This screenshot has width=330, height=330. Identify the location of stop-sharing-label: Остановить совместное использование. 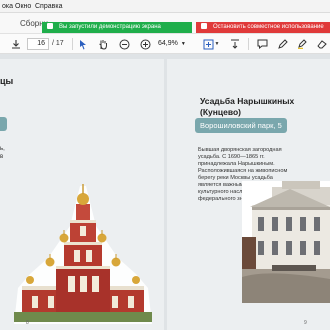
(268, 27).